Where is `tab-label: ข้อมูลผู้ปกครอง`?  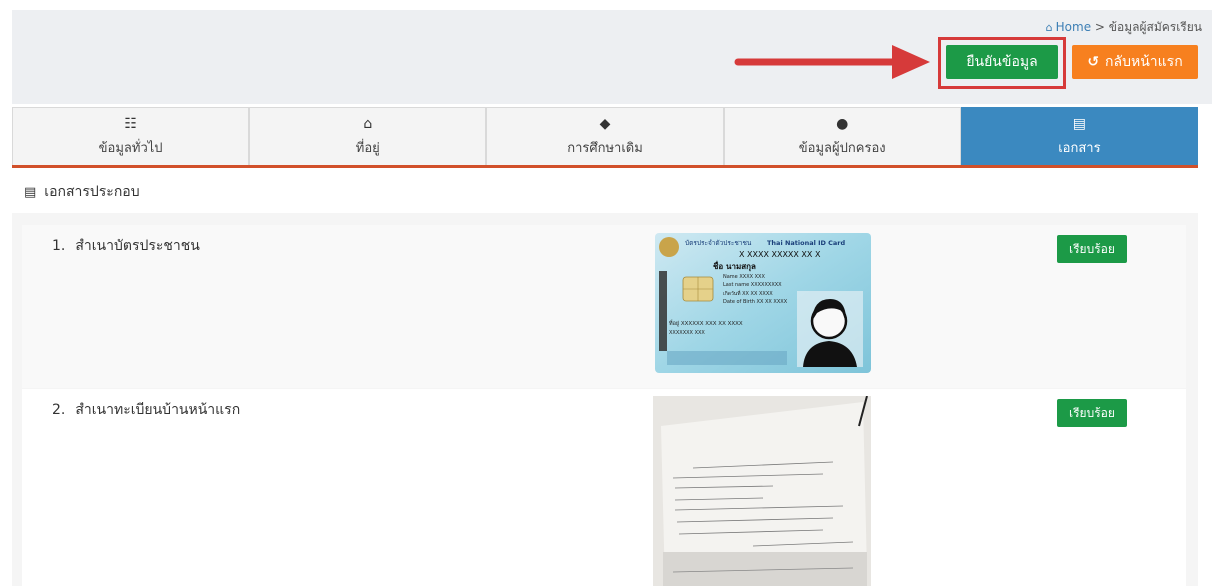
tab-label: ข้อมูลผู้ปกครอง is located at coordinates (842, 148).